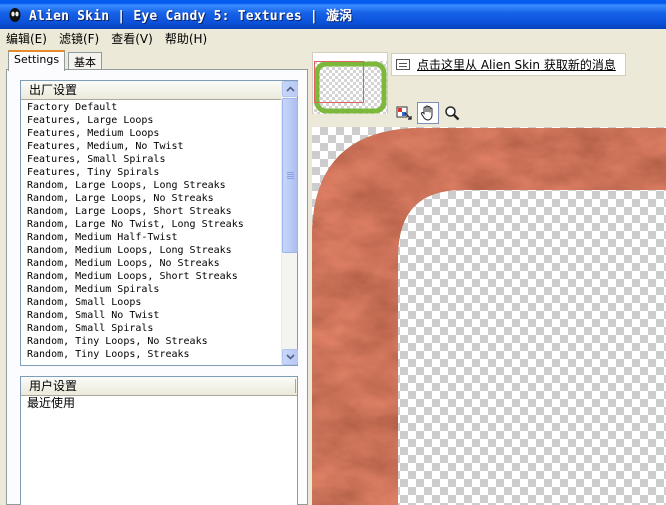 The image size is (666, 505). Describe the element at coordinates (151, 120) in the screenshot. I see `preset-item: Features, Large Loops` at that location.